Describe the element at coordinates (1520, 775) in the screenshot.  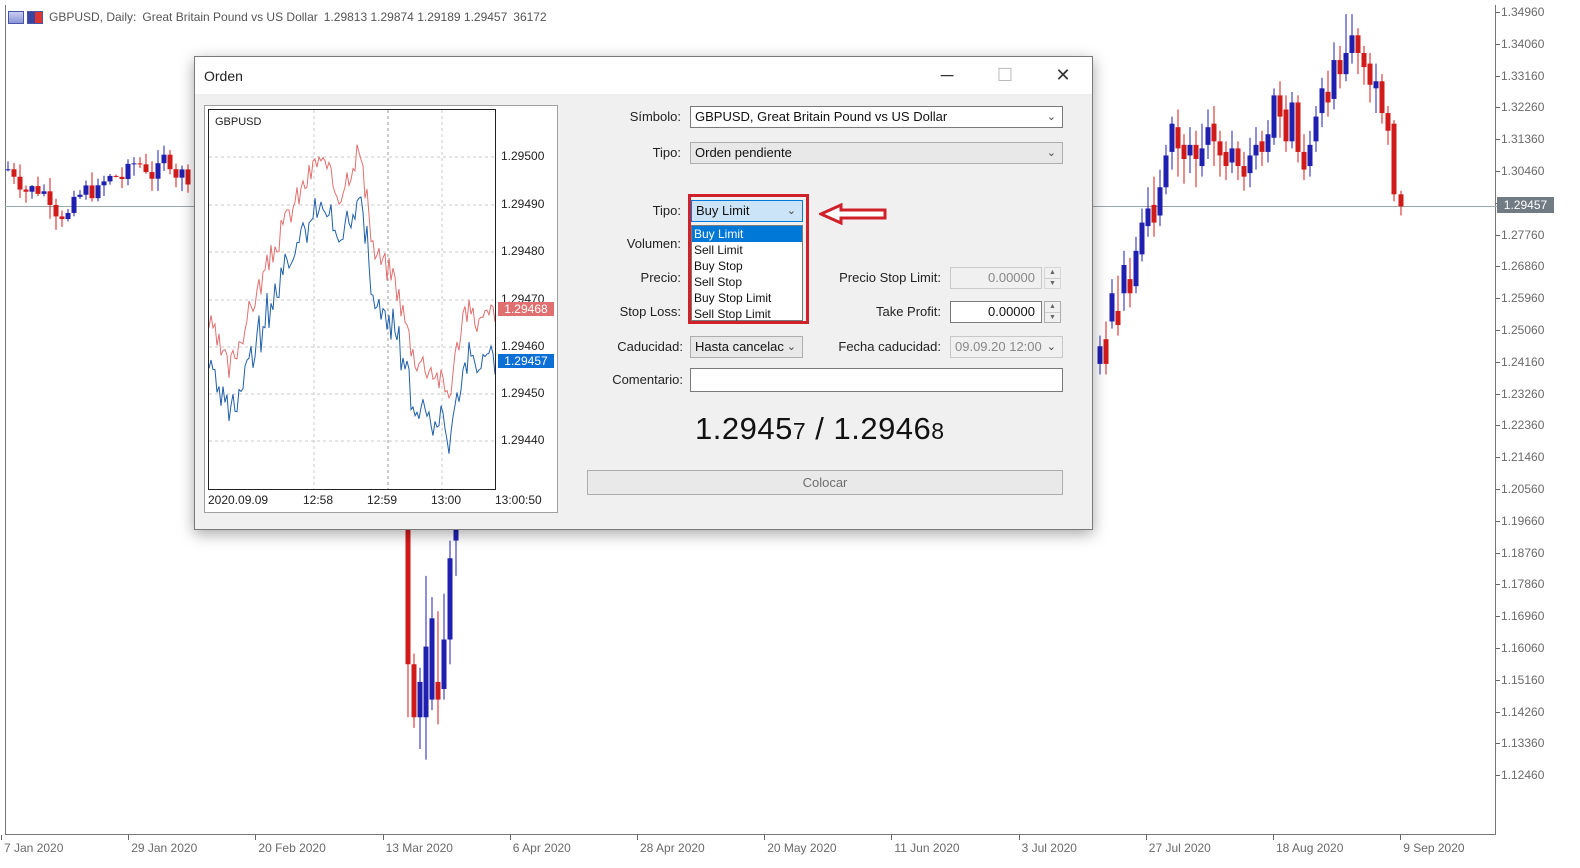
I see `price-tick-label: 1.12460` at that location.